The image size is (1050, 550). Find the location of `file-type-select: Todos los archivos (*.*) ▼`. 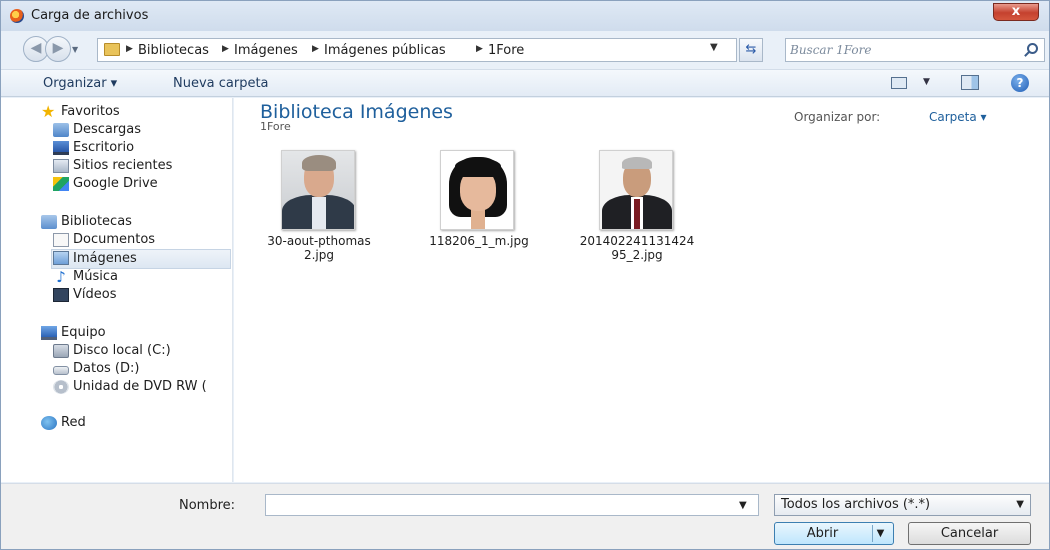

file-type-select: Todos los archivos (*.*) ▼ is located at coordinates (902, 505).